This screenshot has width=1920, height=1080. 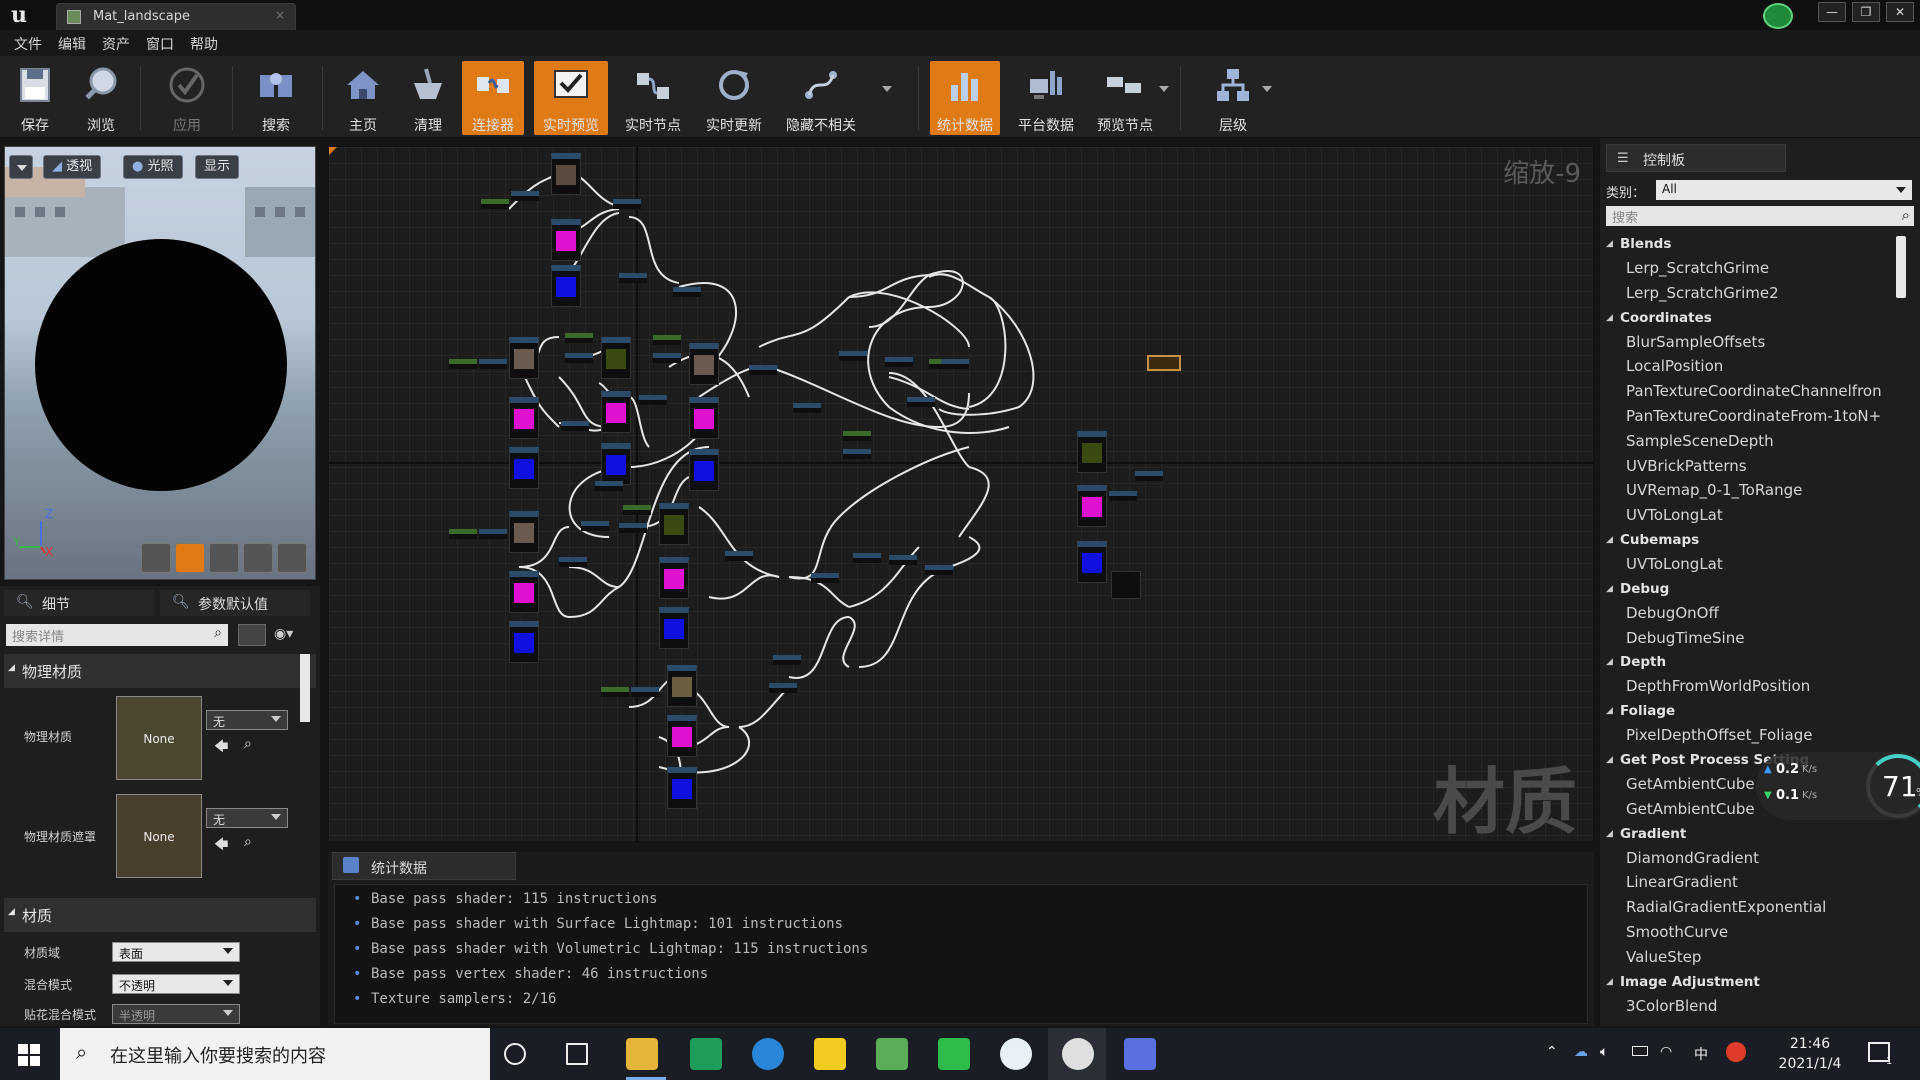 I want to click on section-physical-material: ◢ 物理材质, so click(x=160, y=671).